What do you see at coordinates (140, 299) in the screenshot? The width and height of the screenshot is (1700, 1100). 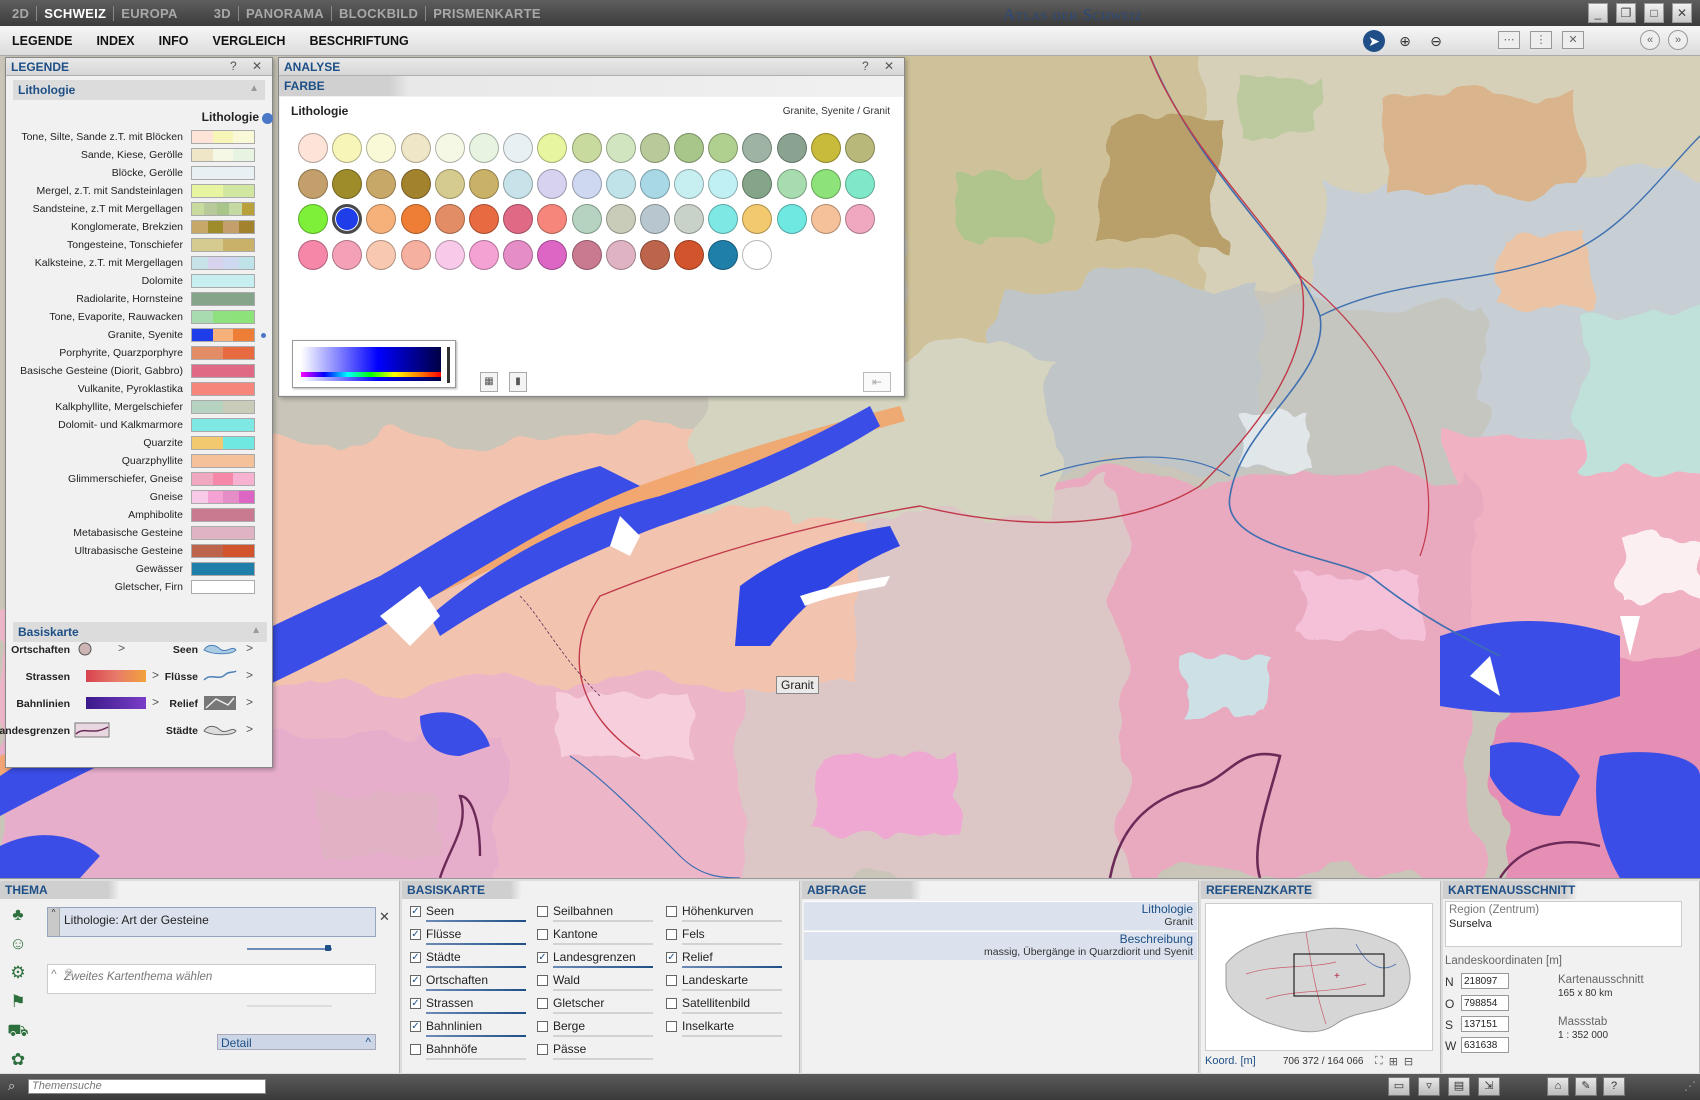 I see `legend-item: Radiolarite, Hornsteine` at bounding box center [140, 299].